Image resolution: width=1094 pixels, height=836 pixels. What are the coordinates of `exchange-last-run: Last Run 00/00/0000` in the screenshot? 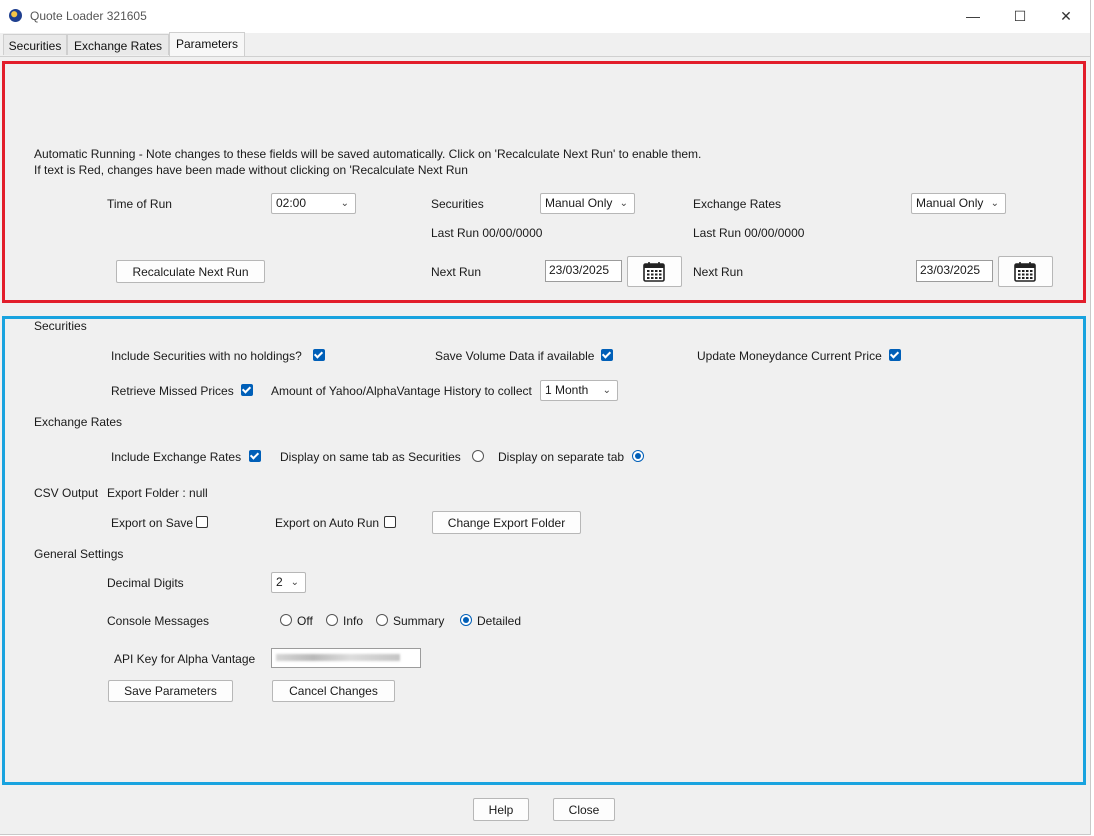 It's located at (749, 233).